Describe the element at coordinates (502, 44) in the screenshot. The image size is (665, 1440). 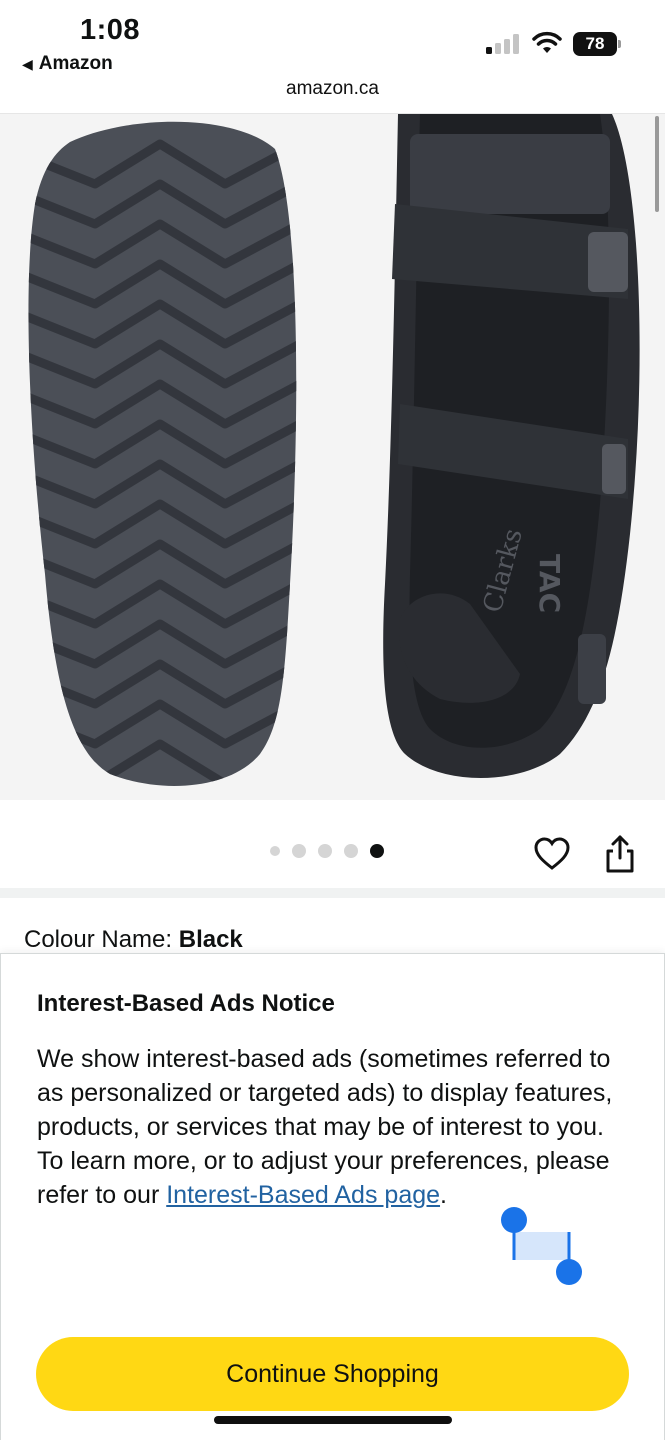
I see `cellular-signal-icon` at that location.